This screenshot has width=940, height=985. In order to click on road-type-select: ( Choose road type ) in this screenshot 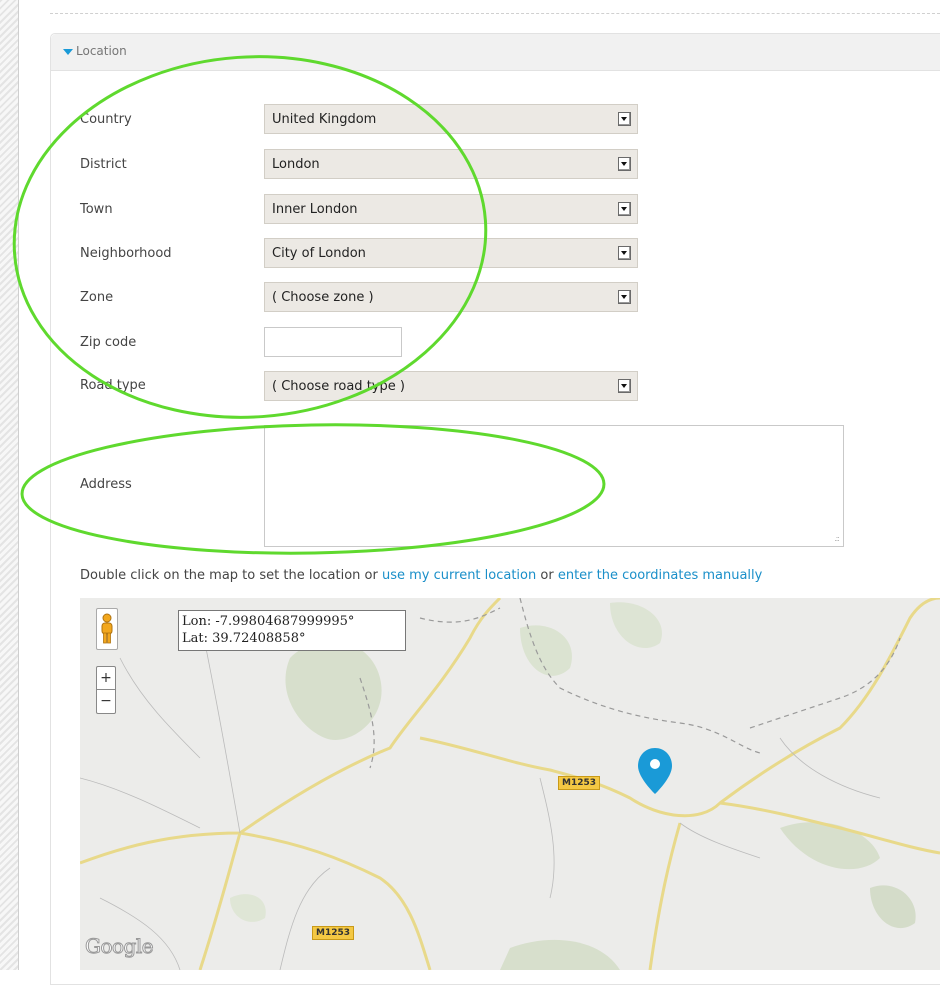, I will do `click(451, 386)`.